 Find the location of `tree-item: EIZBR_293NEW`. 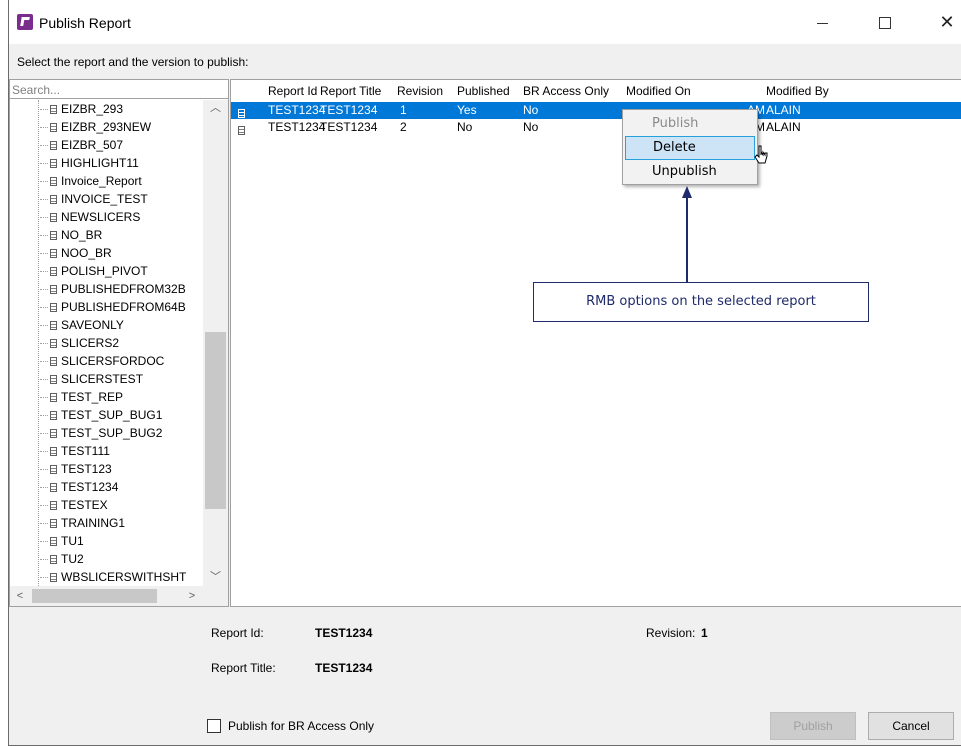

tree-item: EIZBR_293NEW is located at coordinates (95, 127).